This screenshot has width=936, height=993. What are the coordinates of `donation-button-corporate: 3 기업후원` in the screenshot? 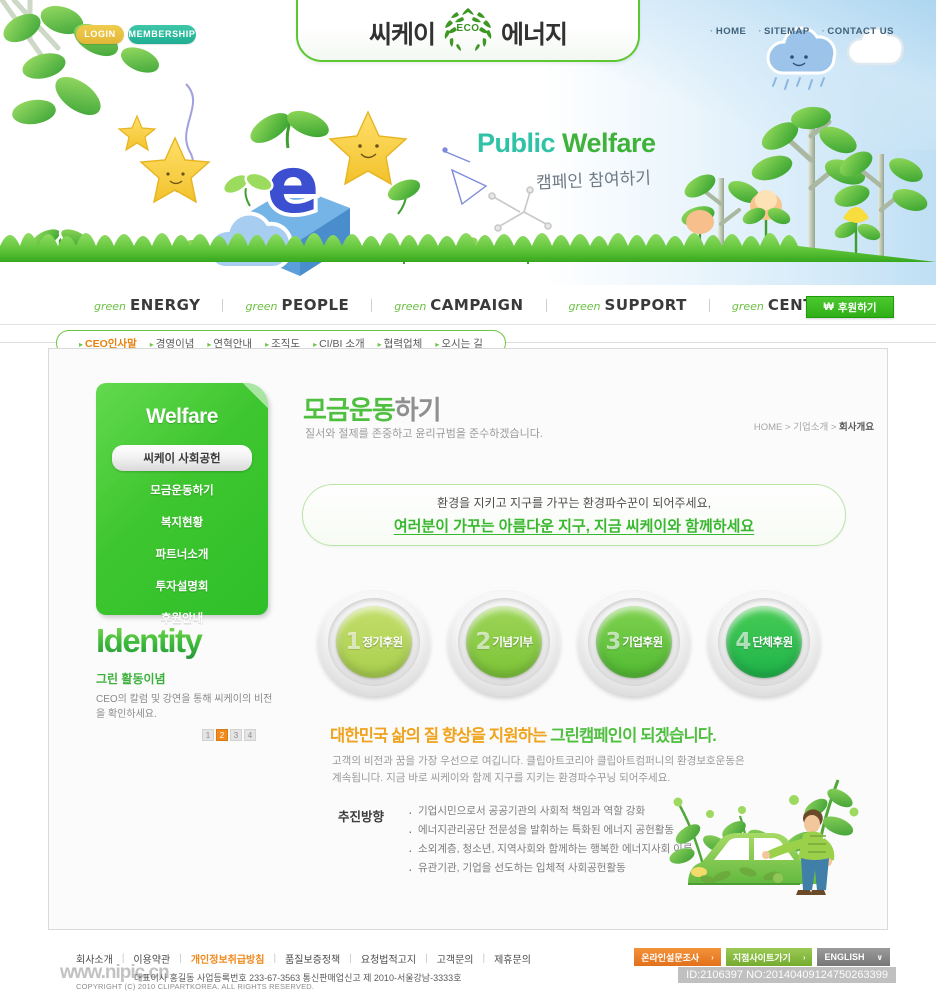 It's located at (634, 642).